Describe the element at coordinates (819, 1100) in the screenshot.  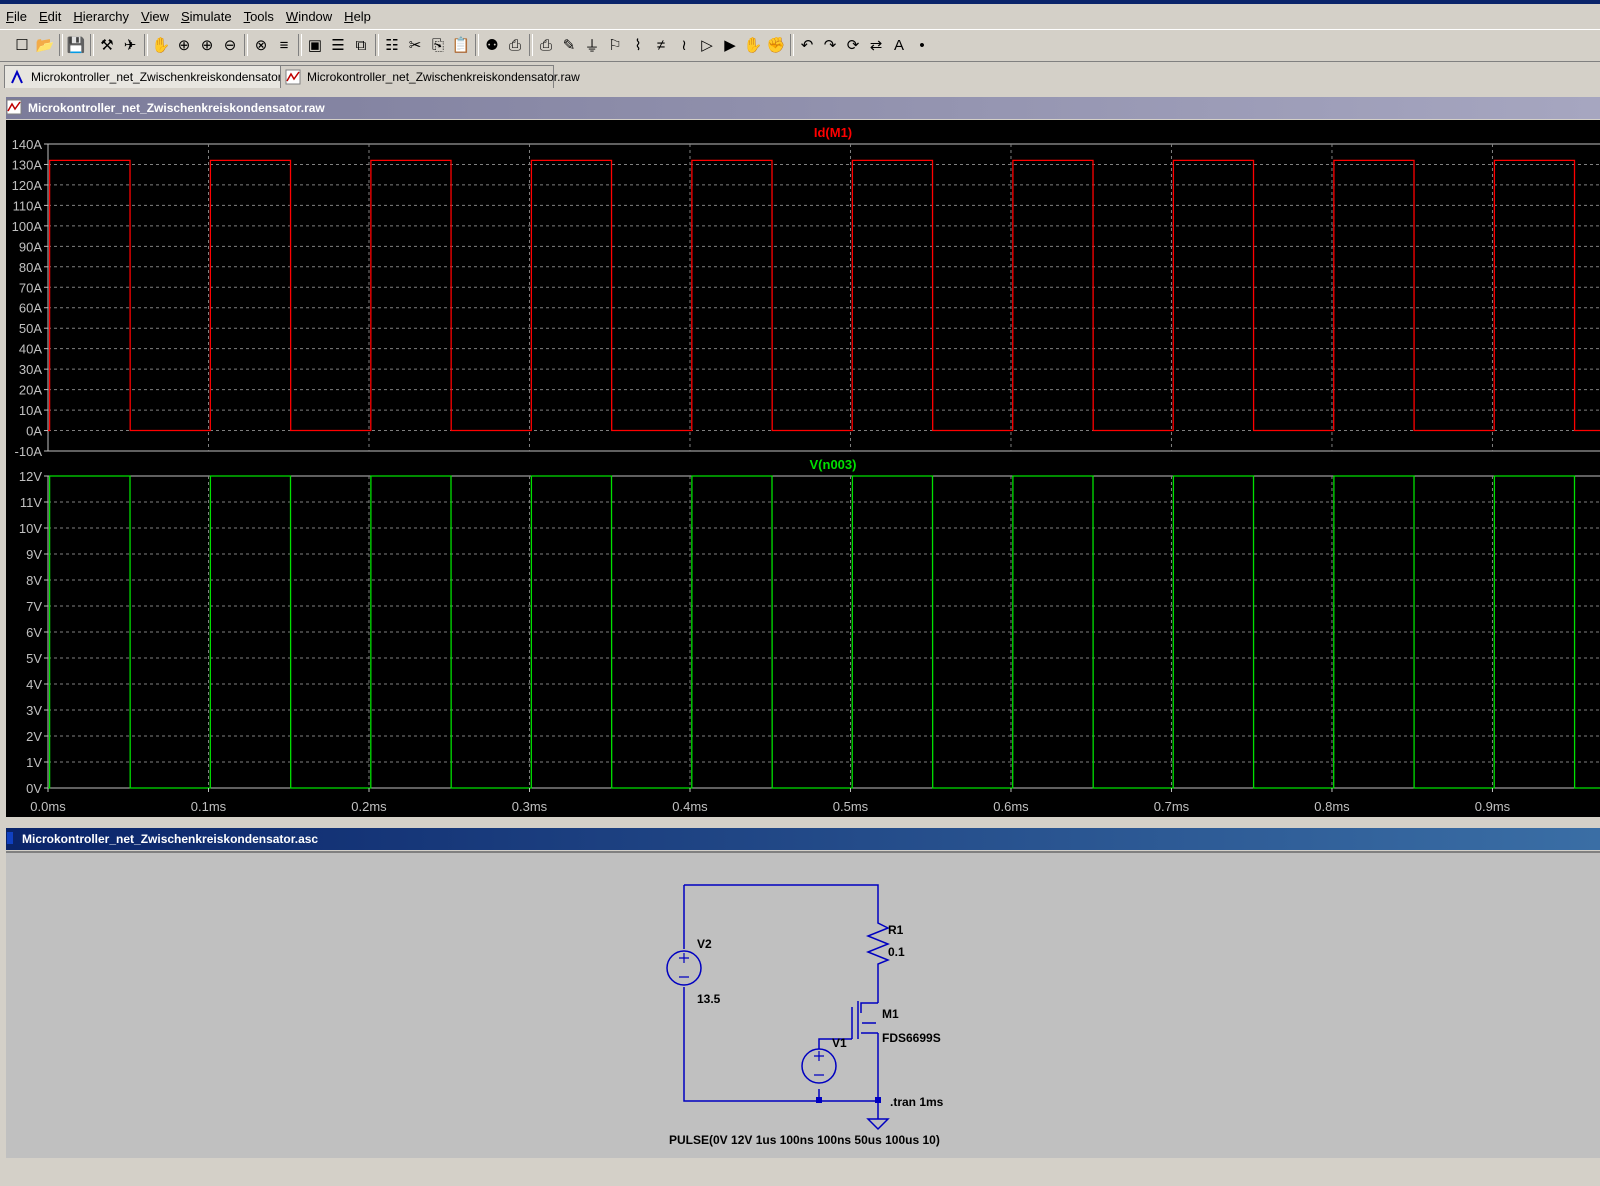
I see `junction-dot` at that location.